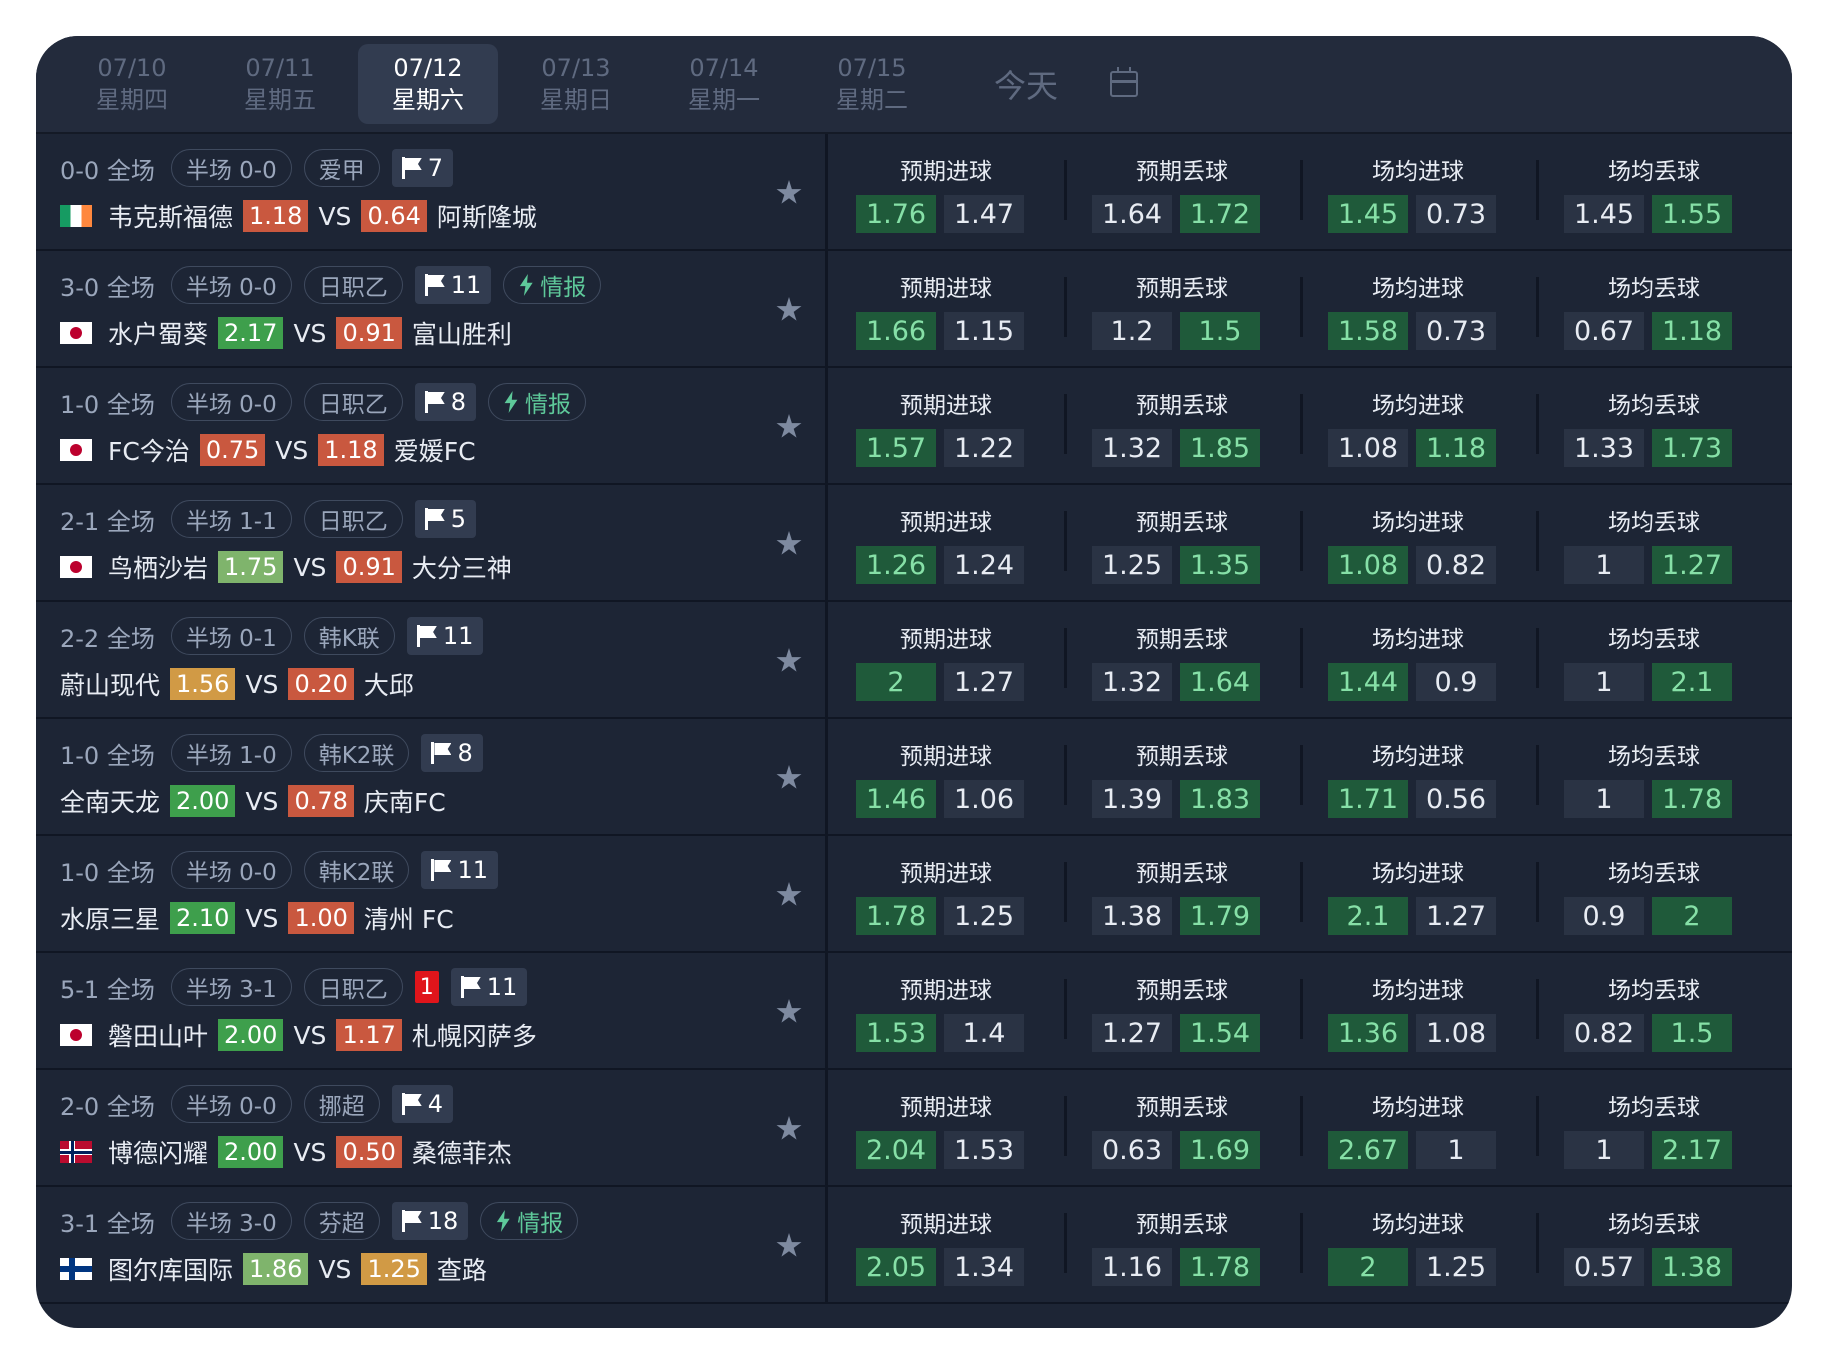 The width and height of the screenshot is (1828, 1364). I want to click on stat-home-value: 1.66, so click(896, 331).